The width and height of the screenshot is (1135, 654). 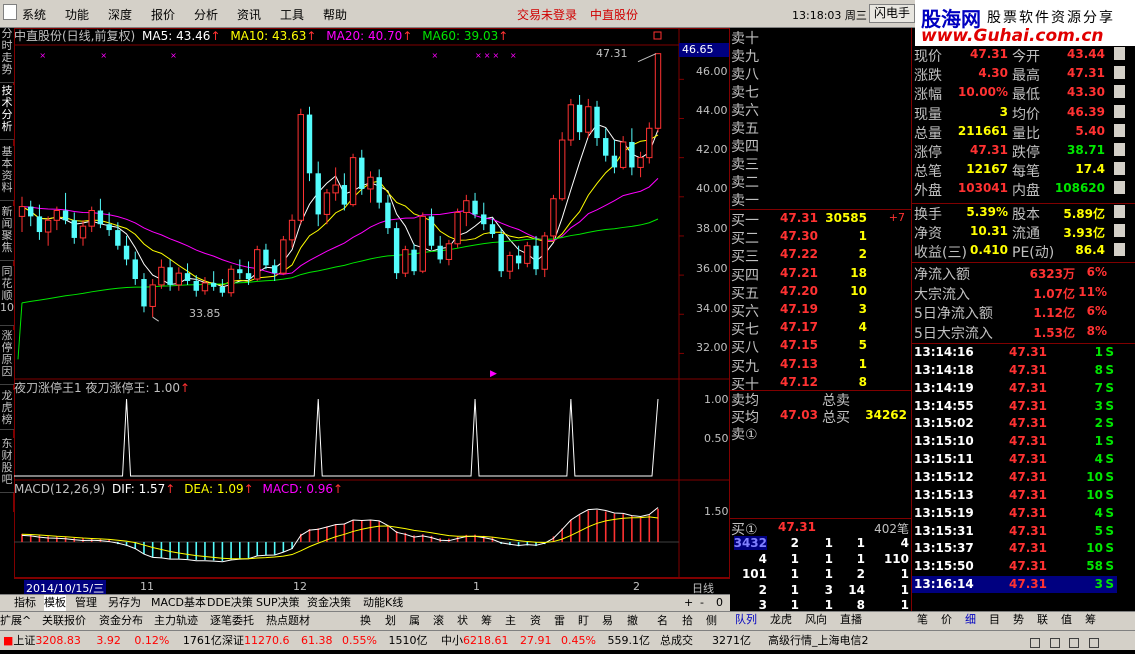 What do you see at coordinates (547, 14) in the screenshot?
I see `login-status: 交易未登录` at bounding box center [547, 14].